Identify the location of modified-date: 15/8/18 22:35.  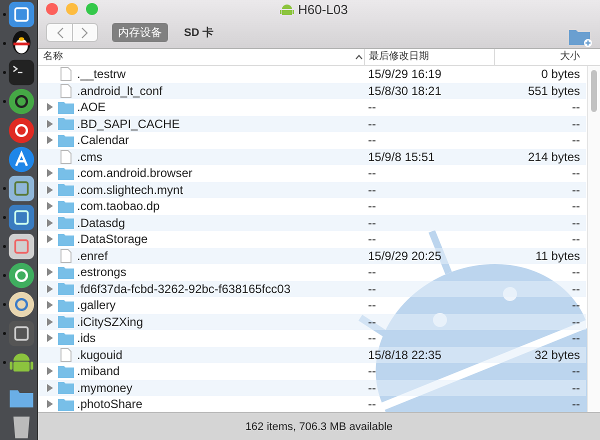
(404, 355).